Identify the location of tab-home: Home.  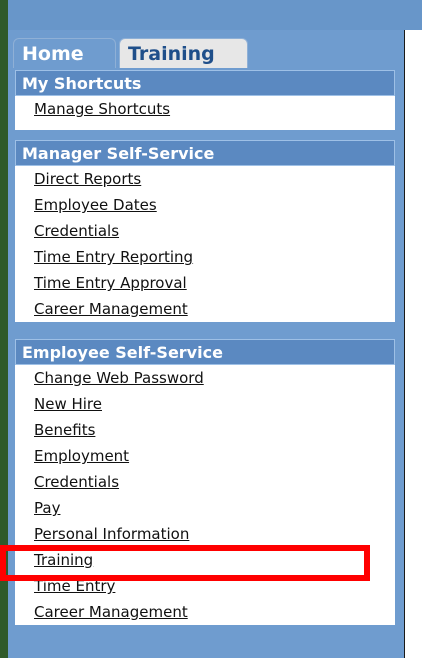
(64, 53).